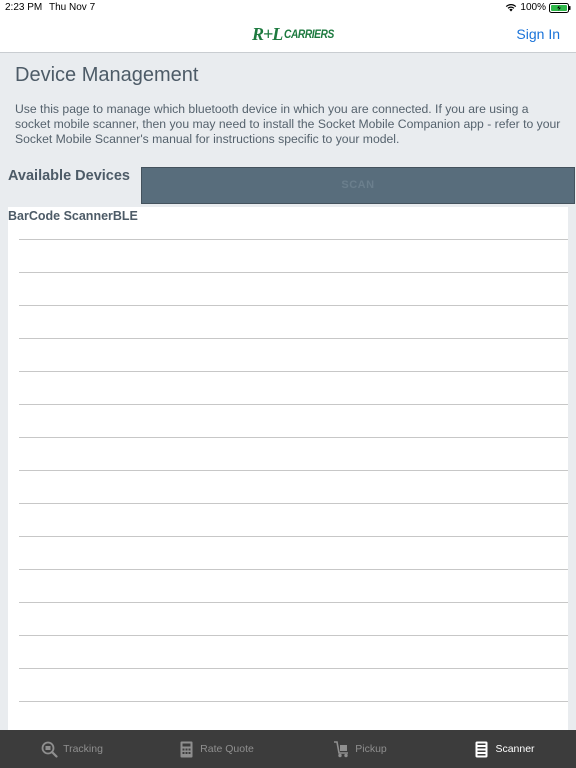  I want to click on page-title: Device Management, so click(107, 75).